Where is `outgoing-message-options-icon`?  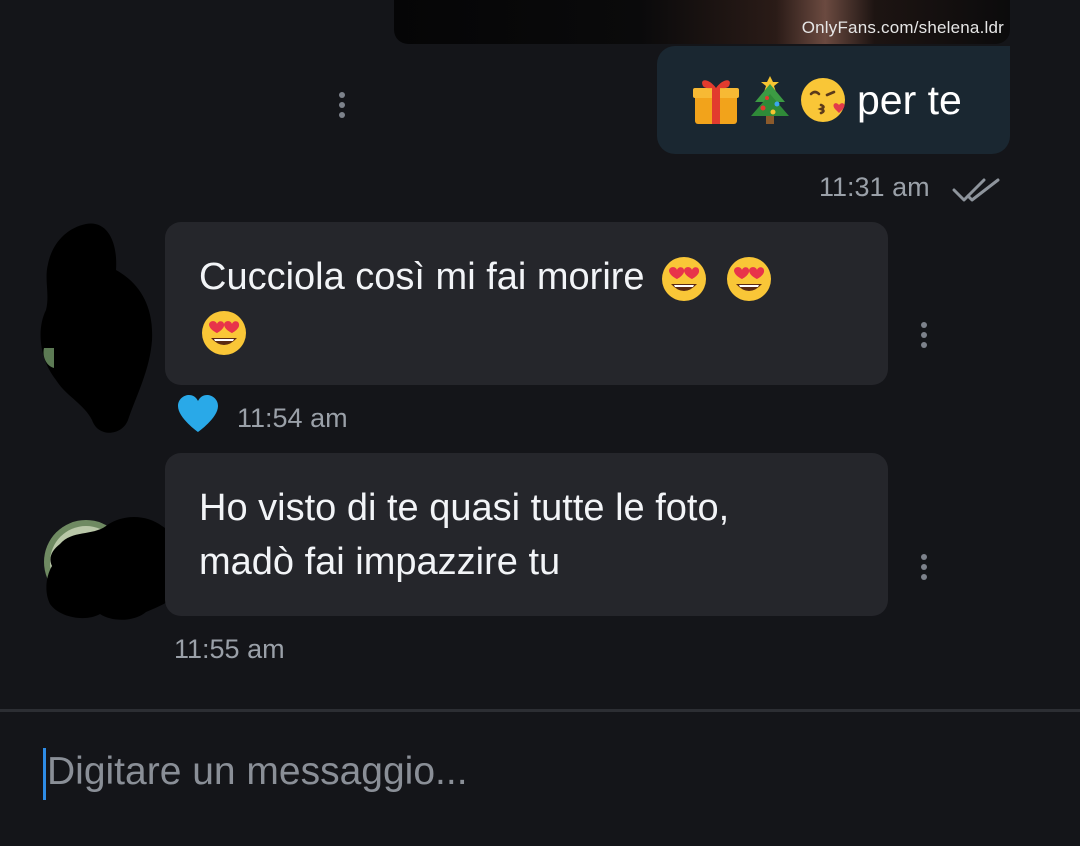 outgoing-message-options-icon is located at coordinates (342, 105).